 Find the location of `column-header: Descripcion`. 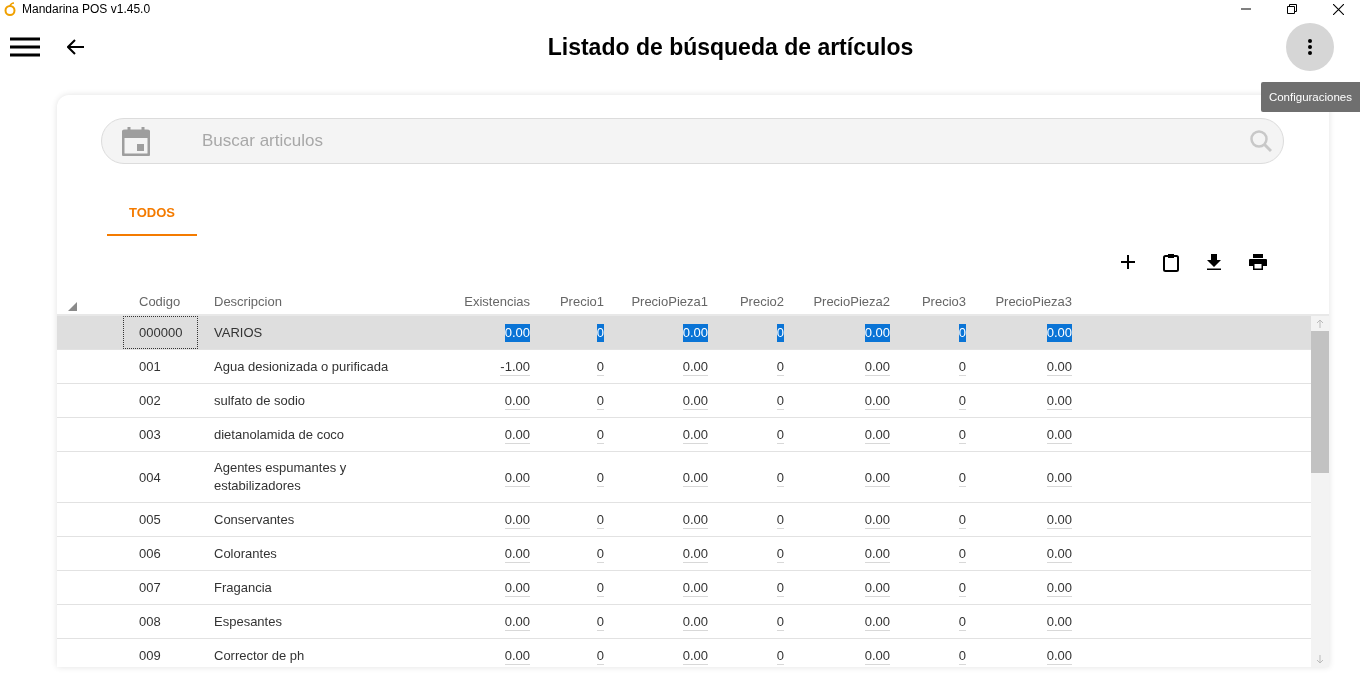

column-header: Descripcion is located at coordinates (323, 301).